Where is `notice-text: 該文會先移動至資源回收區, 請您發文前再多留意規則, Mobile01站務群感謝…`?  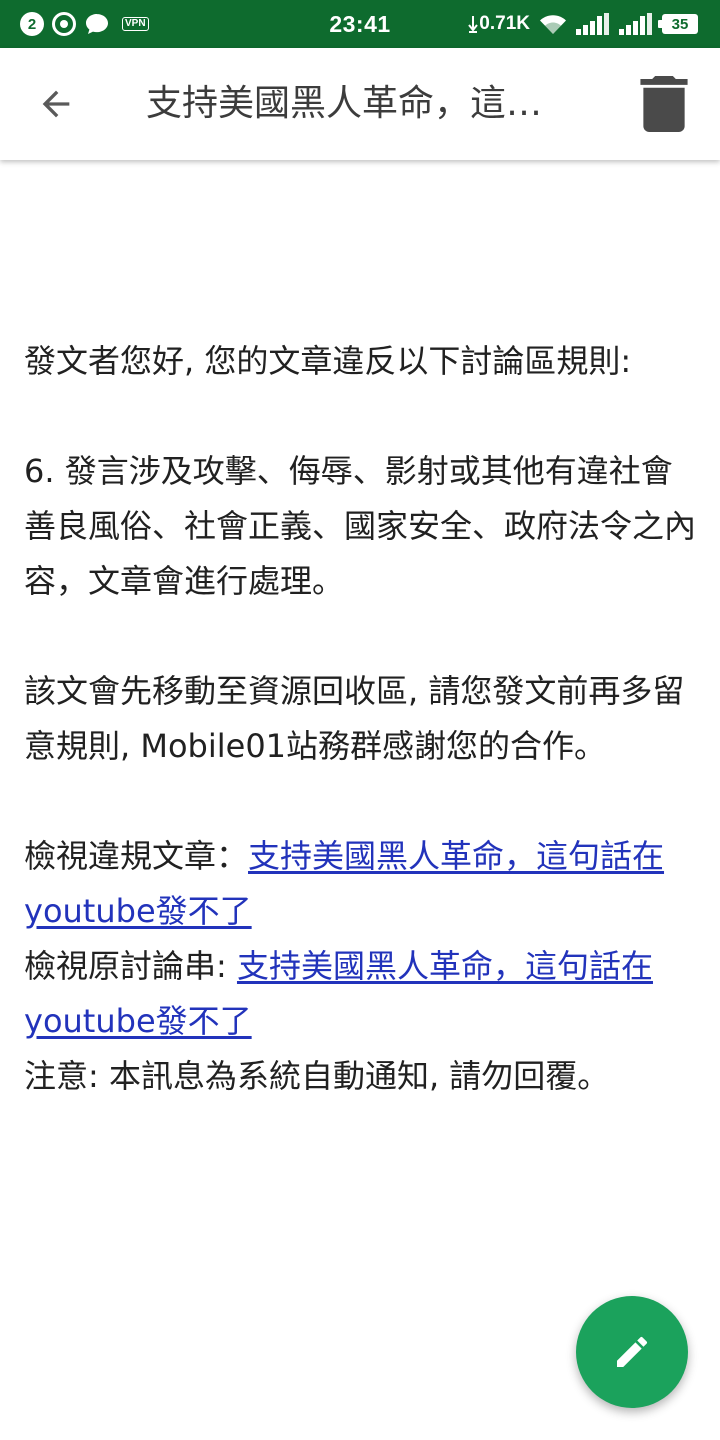 notice-text: 該文會先移動至資源回收區, 請您發文前再多留意規則, Mobile01站務群感謝… is located at coordinates (354, 718).